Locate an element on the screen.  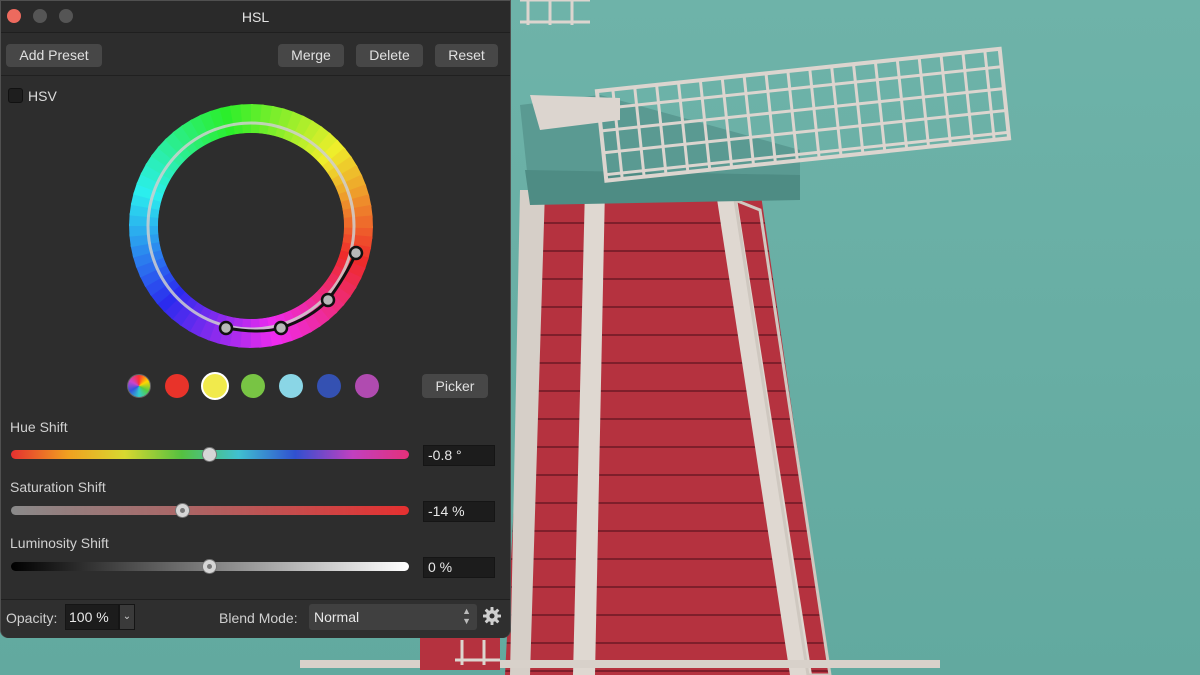
blend-mode-label: Blend Mode: is located at coordinates (258, 618).